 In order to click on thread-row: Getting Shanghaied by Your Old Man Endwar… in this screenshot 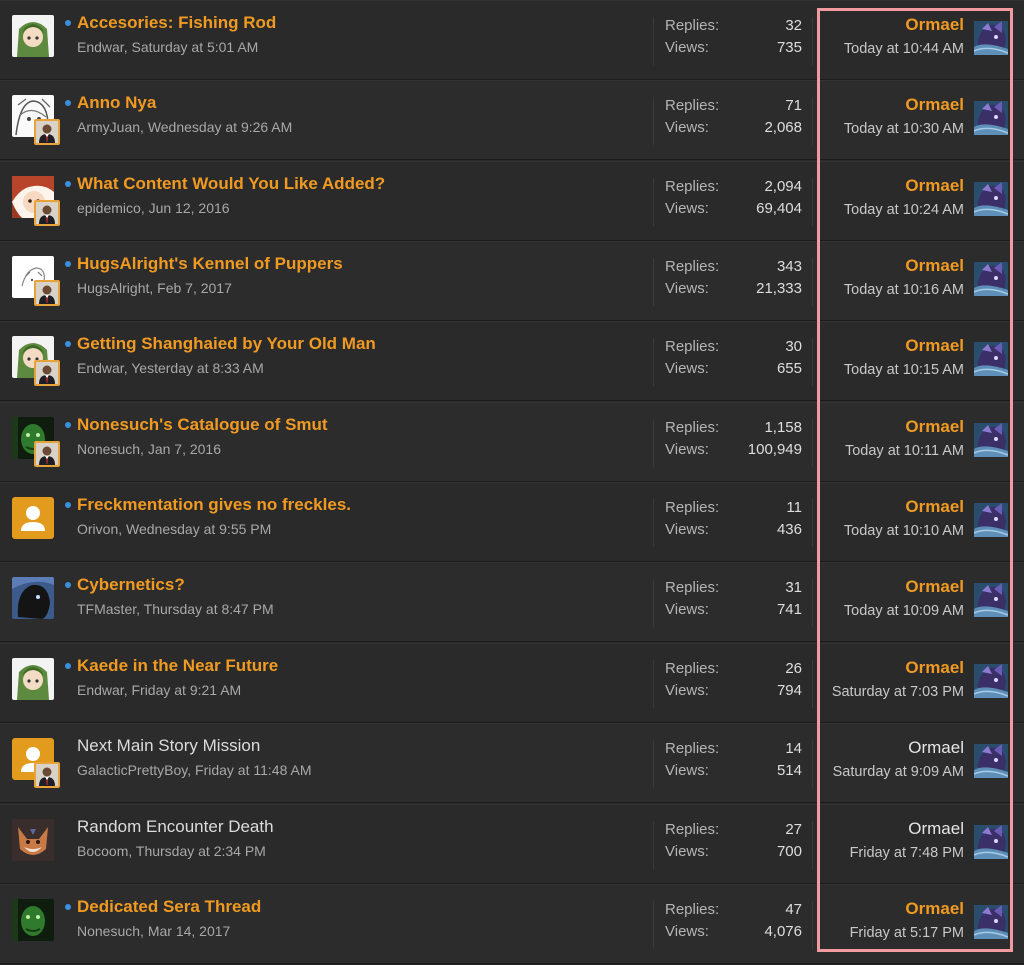, I will do `click(512, 361)`.